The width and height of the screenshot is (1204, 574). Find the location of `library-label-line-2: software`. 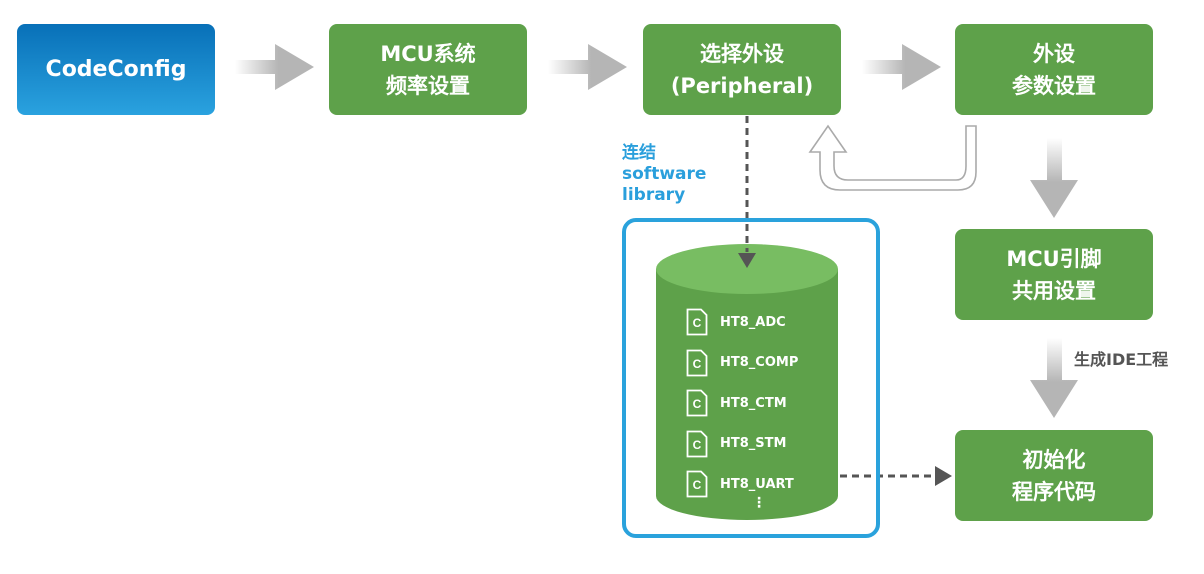

library-label-line-2: software is located at coordinates (664, 174).